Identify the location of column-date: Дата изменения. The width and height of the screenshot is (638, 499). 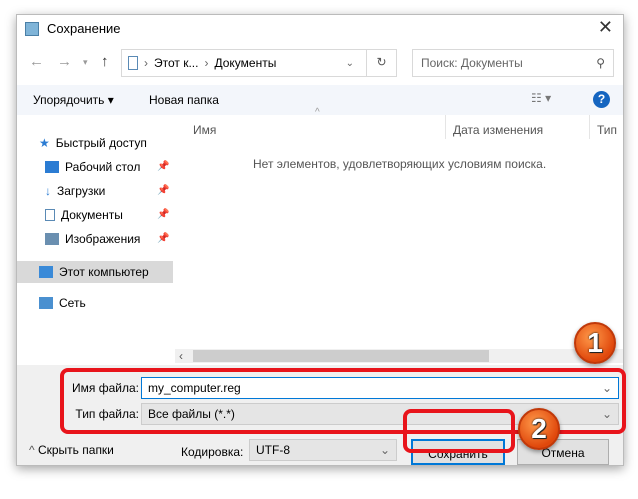
(498, 130).